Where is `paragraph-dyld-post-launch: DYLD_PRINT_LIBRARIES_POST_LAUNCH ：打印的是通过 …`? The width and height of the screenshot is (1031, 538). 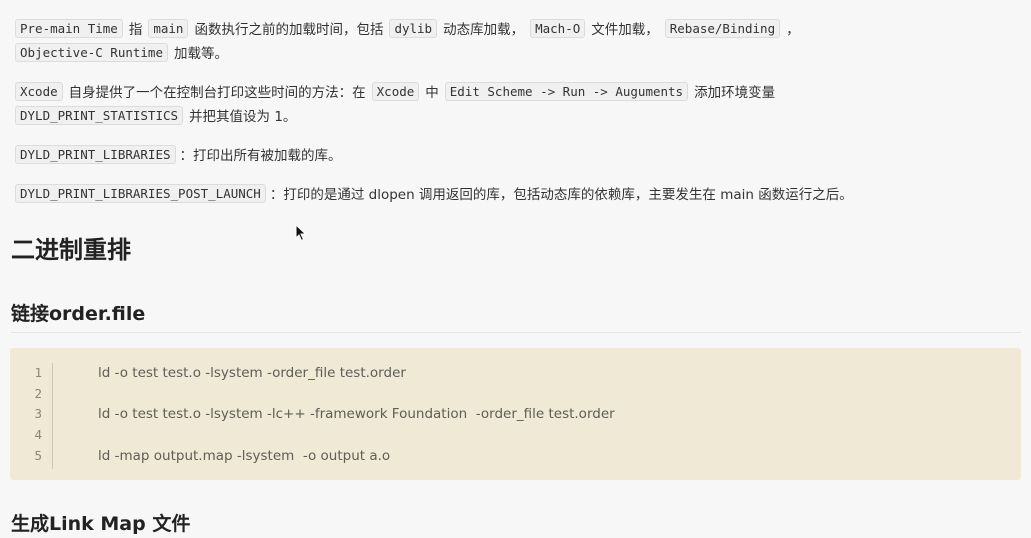
paragraph-dyld-post-launch: DYLD_PRINT_LIBRARIES_POST_LAUNCH ：打印的是通过 … is located at coordinates (508, 195).